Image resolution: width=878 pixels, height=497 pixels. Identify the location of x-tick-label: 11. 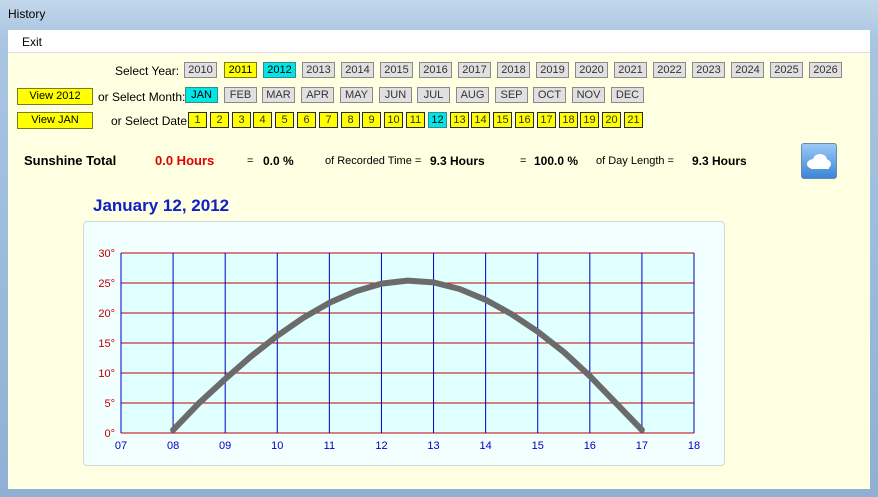
(329, 446).